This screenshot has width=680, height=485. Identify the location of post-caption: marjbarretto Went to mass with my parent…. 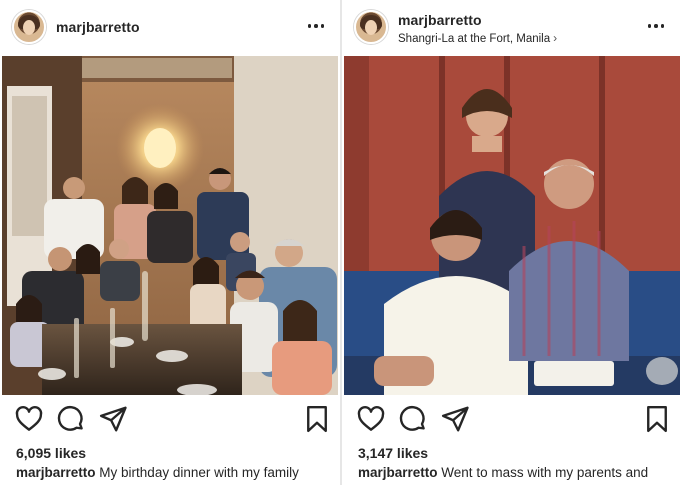
(518, 472).